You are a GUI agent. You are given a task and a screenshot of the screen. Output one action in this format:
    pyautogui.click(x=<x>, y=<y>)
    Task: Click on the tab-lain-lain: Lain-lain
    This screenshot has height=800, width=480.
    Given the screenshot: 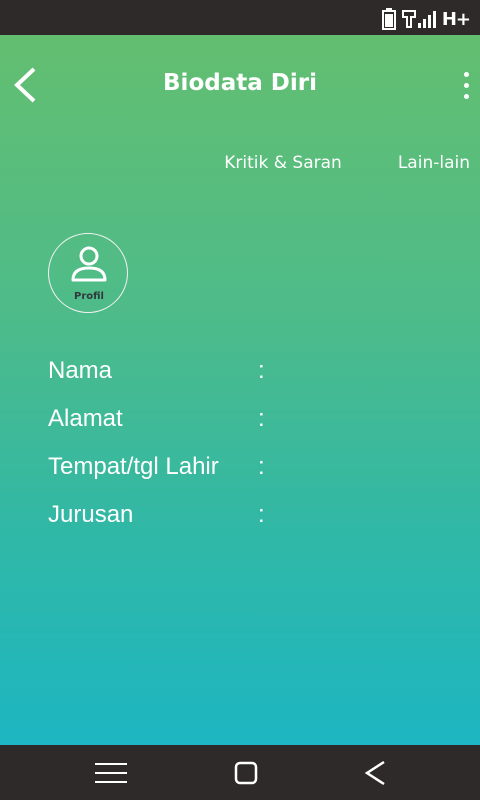 What is the action you would take?
    pyautogui.click(x=434, y=163)
    